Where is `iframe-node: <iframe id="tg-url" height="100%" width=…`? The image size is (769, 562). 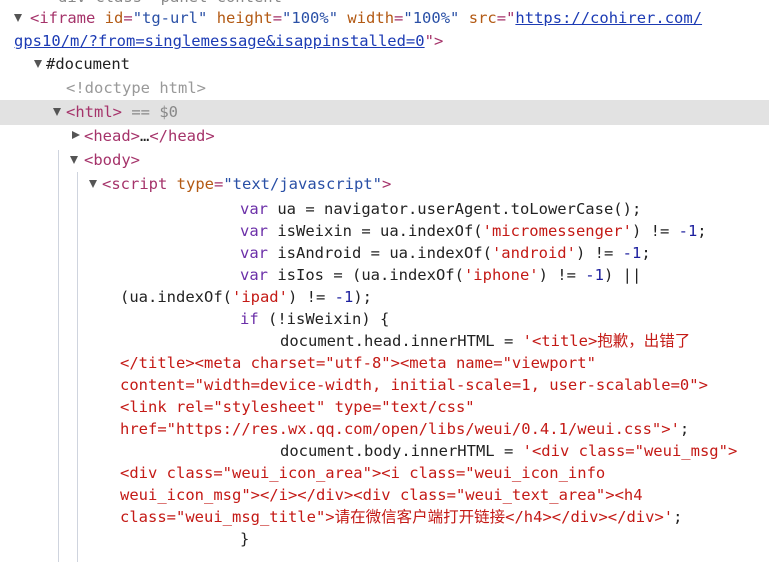 iframe-node: <iframe id="tg-url" height="100%" width=… is located at coordinates (366, 18).